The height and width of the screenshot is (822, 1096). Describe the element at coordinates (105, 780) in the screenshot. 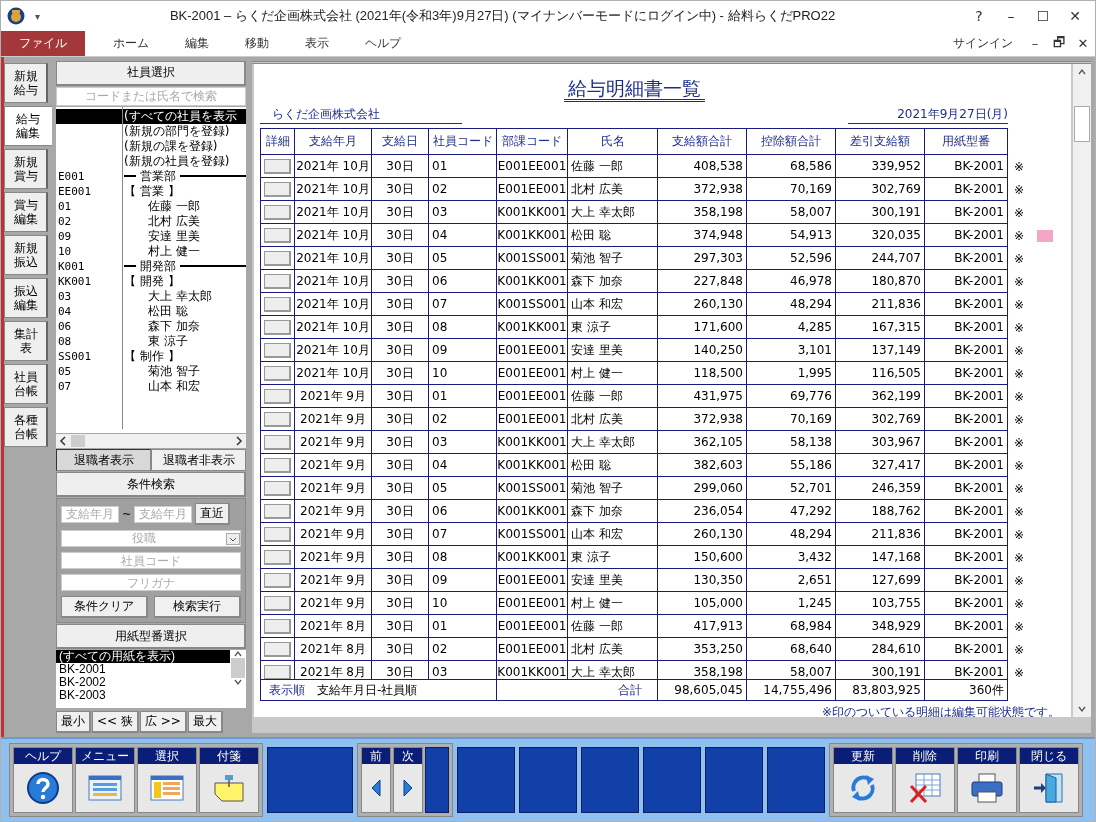

I see `toolbar-button: メニュー` at that location.